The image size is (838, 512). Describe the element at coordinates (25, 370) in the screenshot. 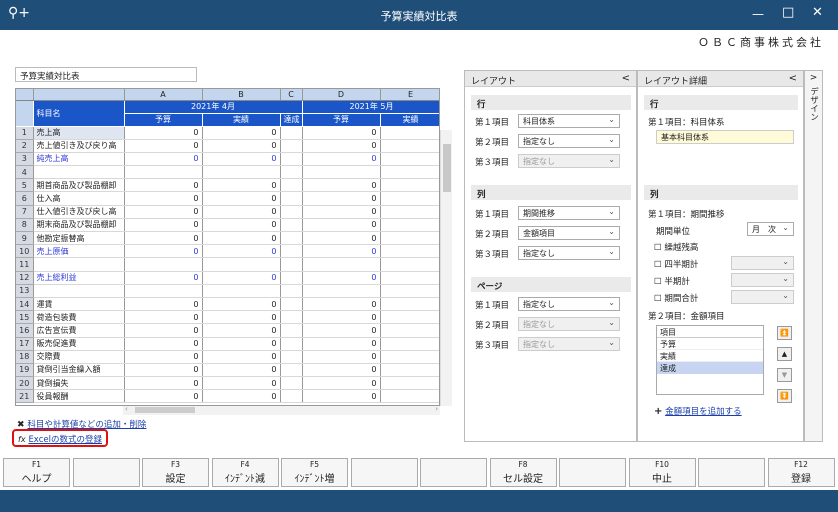

I see `row-number: 19` at that location.